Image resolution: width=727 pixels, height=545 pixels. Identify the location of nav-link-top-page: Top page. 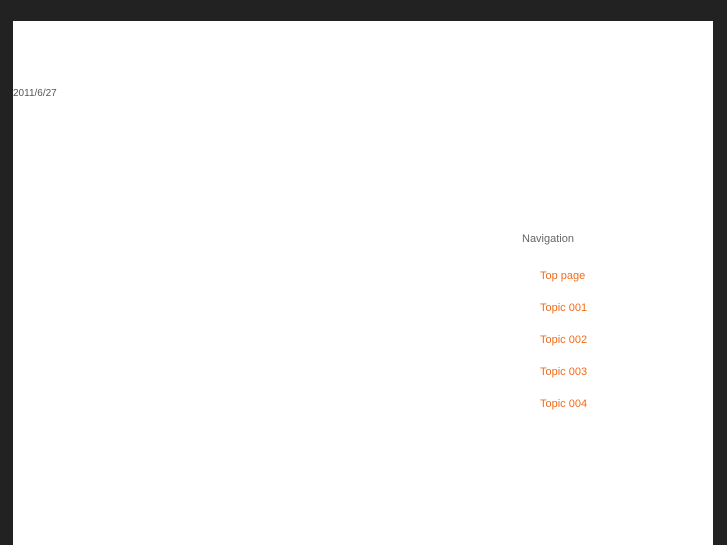
(562, 276).